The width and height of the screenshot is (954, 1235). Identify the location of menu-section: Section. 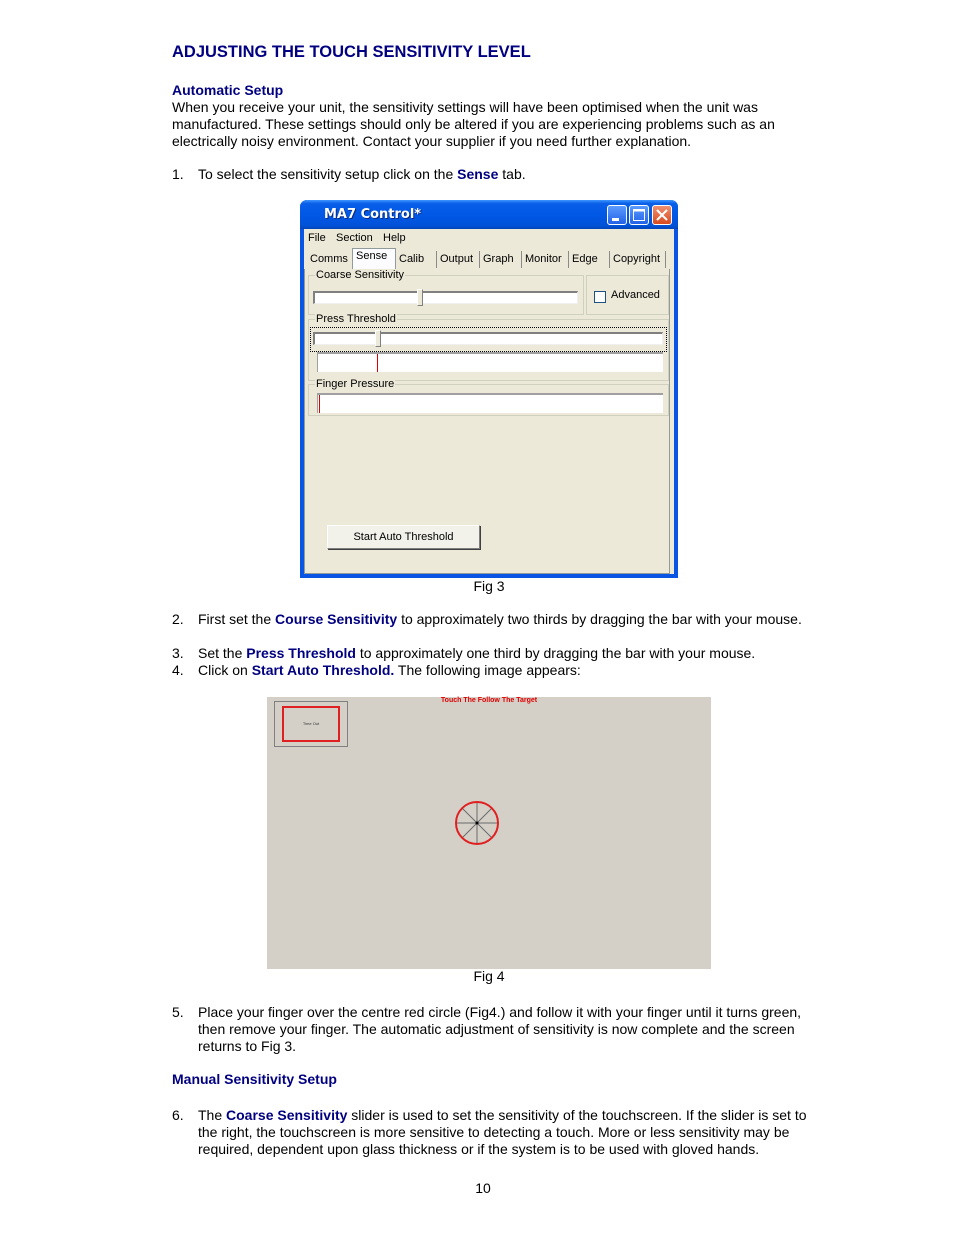
(354, 238).